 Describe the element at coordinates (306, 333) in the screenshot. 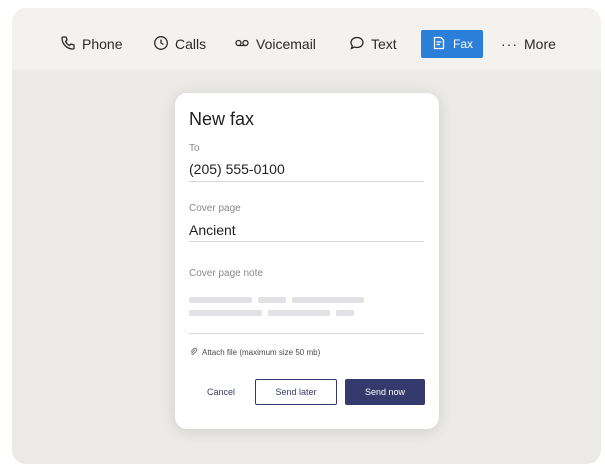

I see `note-field-underline` at that location.